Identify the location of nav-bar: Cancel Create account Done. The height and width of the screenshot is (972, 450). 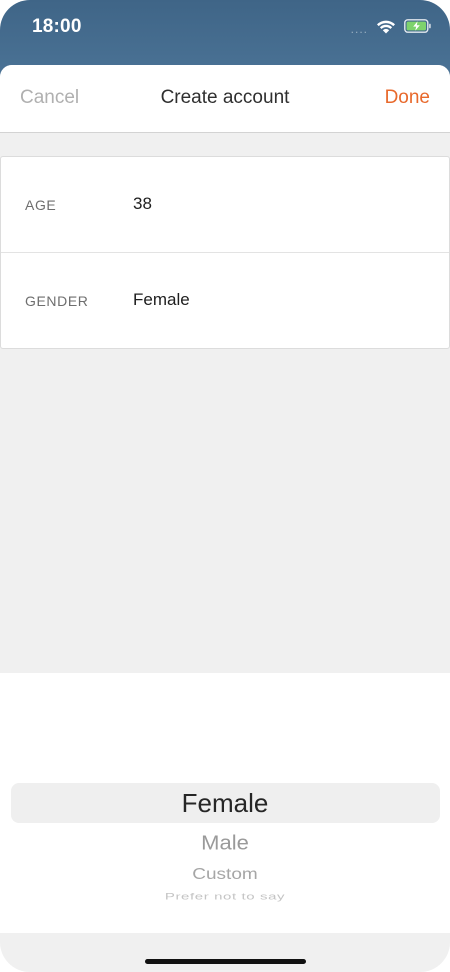
(225, 99).